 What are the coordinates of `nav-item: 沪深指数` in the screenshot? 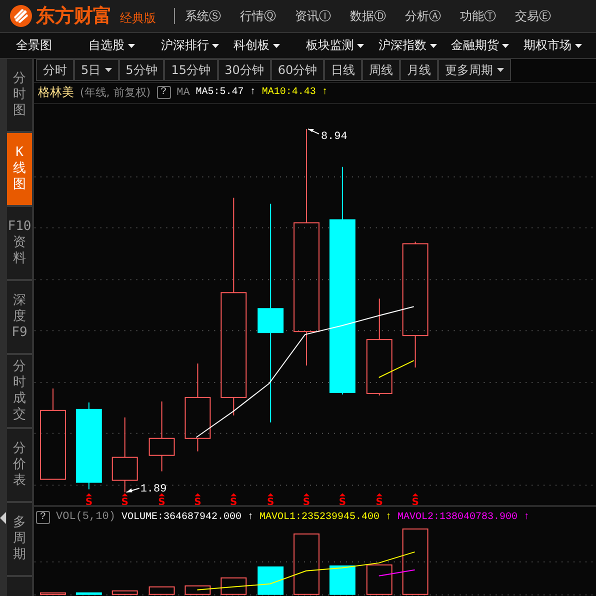 It's located at (414, 45).